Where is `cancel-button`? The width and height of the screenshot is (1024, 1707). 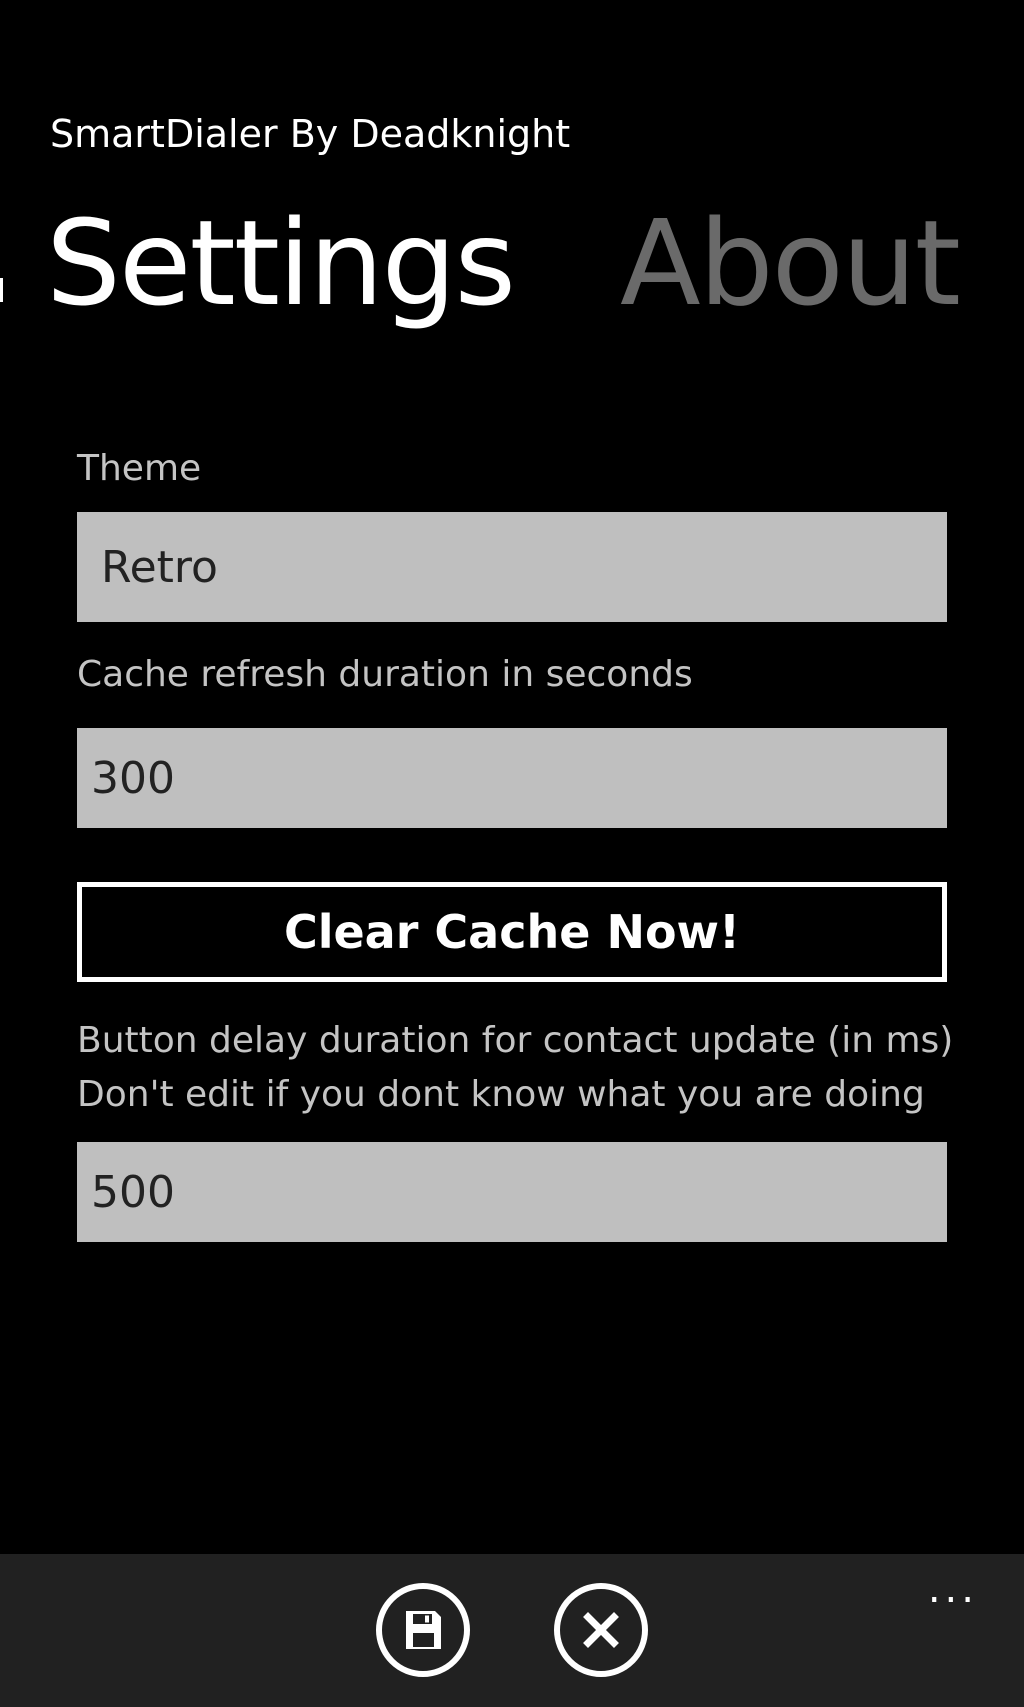
cancel-button is located at coordinates (601, 1630).